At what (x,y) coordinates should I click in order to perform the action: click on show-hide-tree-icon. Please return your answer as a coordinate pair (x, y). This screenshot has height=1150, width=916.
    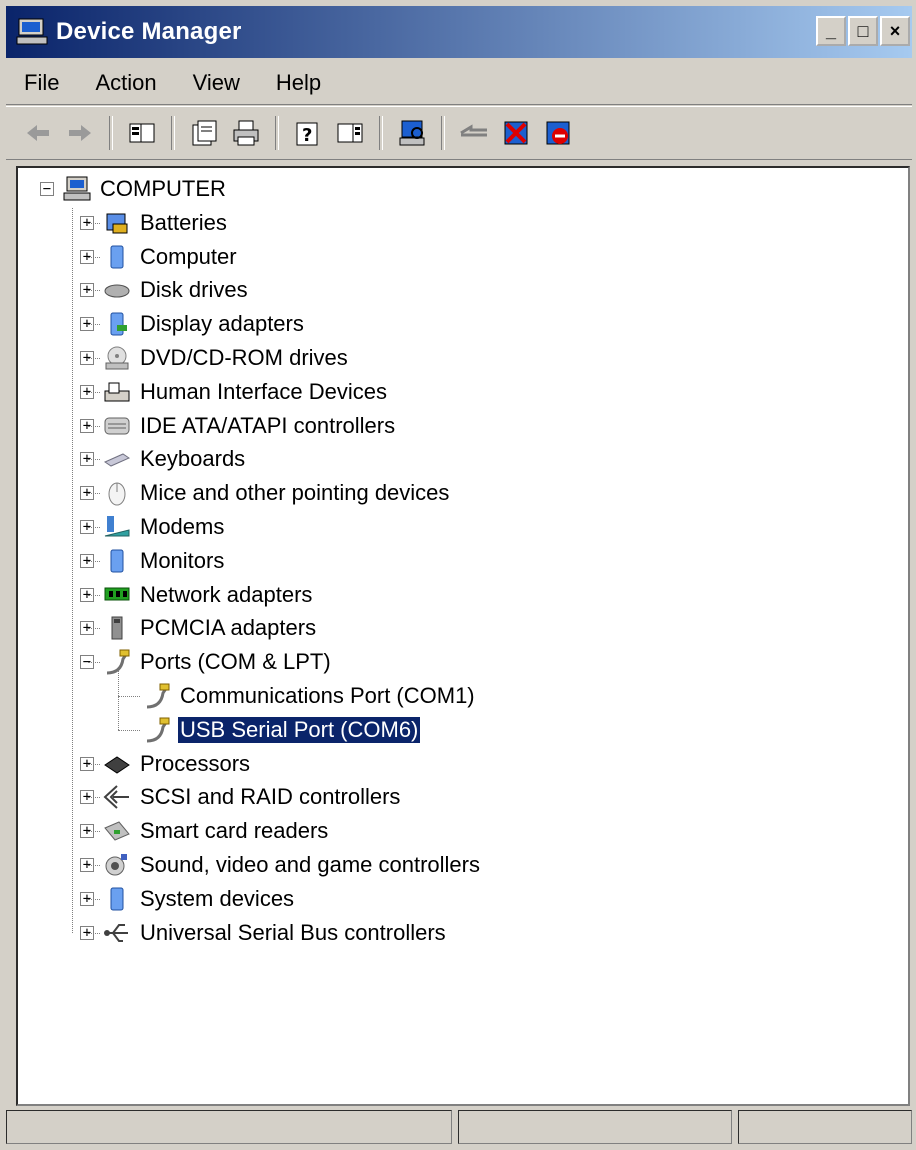
    Looking at the image, I should click on (142, 133).